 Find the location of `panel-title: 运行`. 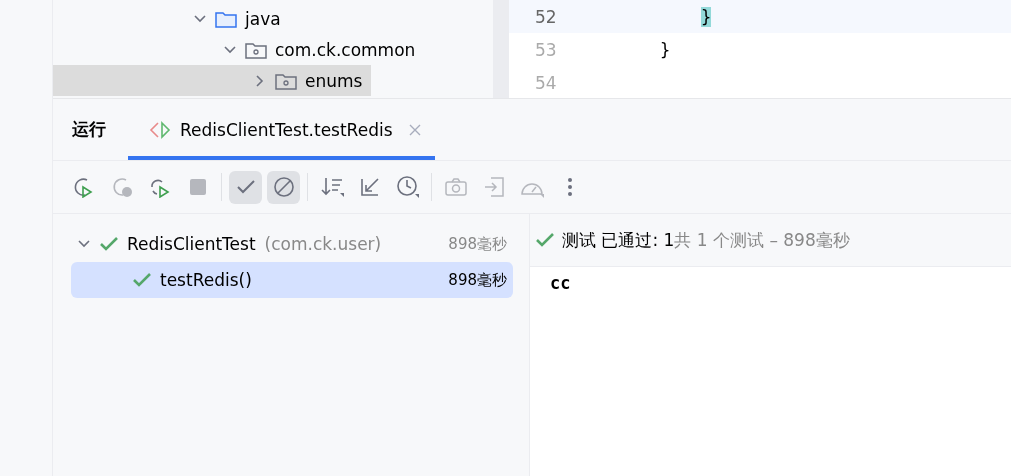

panel-title: 运行 is located at coordinates (89, 129).